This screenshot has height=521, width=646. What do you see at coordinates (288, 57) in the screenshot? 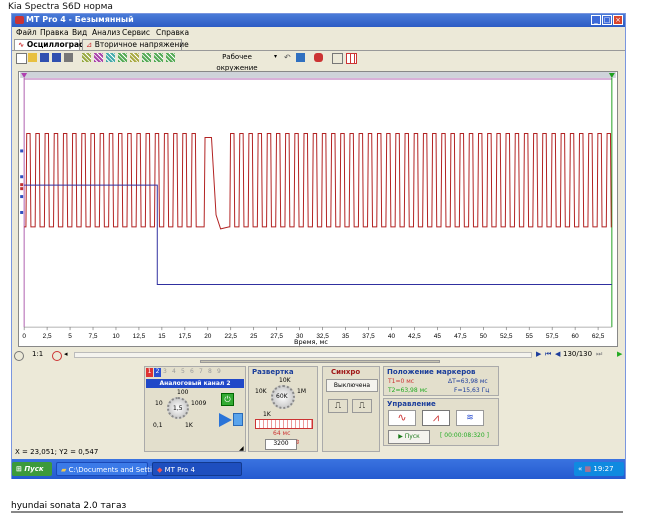
I see `undo-icon: ↶` at bounding box center [288, 57].